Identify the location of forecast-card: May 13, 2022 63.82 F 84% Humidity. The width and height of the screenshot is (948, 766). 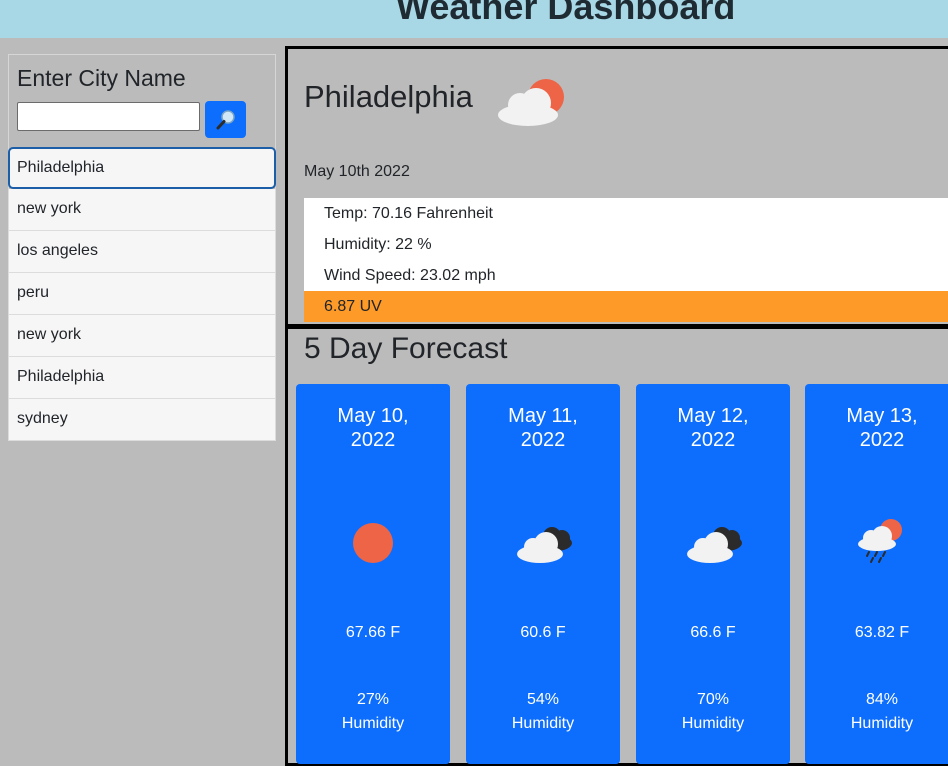
(876, 574).